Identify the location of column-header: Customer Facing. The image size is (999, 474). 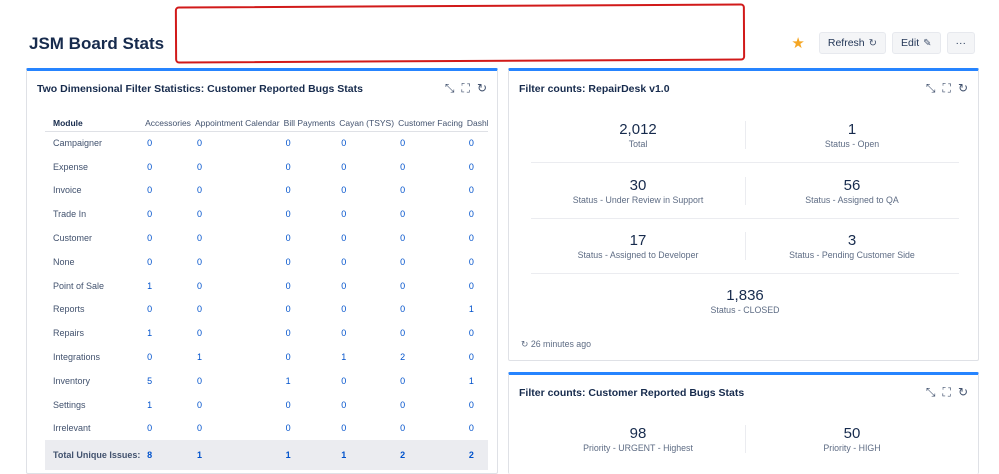
(432, 123).